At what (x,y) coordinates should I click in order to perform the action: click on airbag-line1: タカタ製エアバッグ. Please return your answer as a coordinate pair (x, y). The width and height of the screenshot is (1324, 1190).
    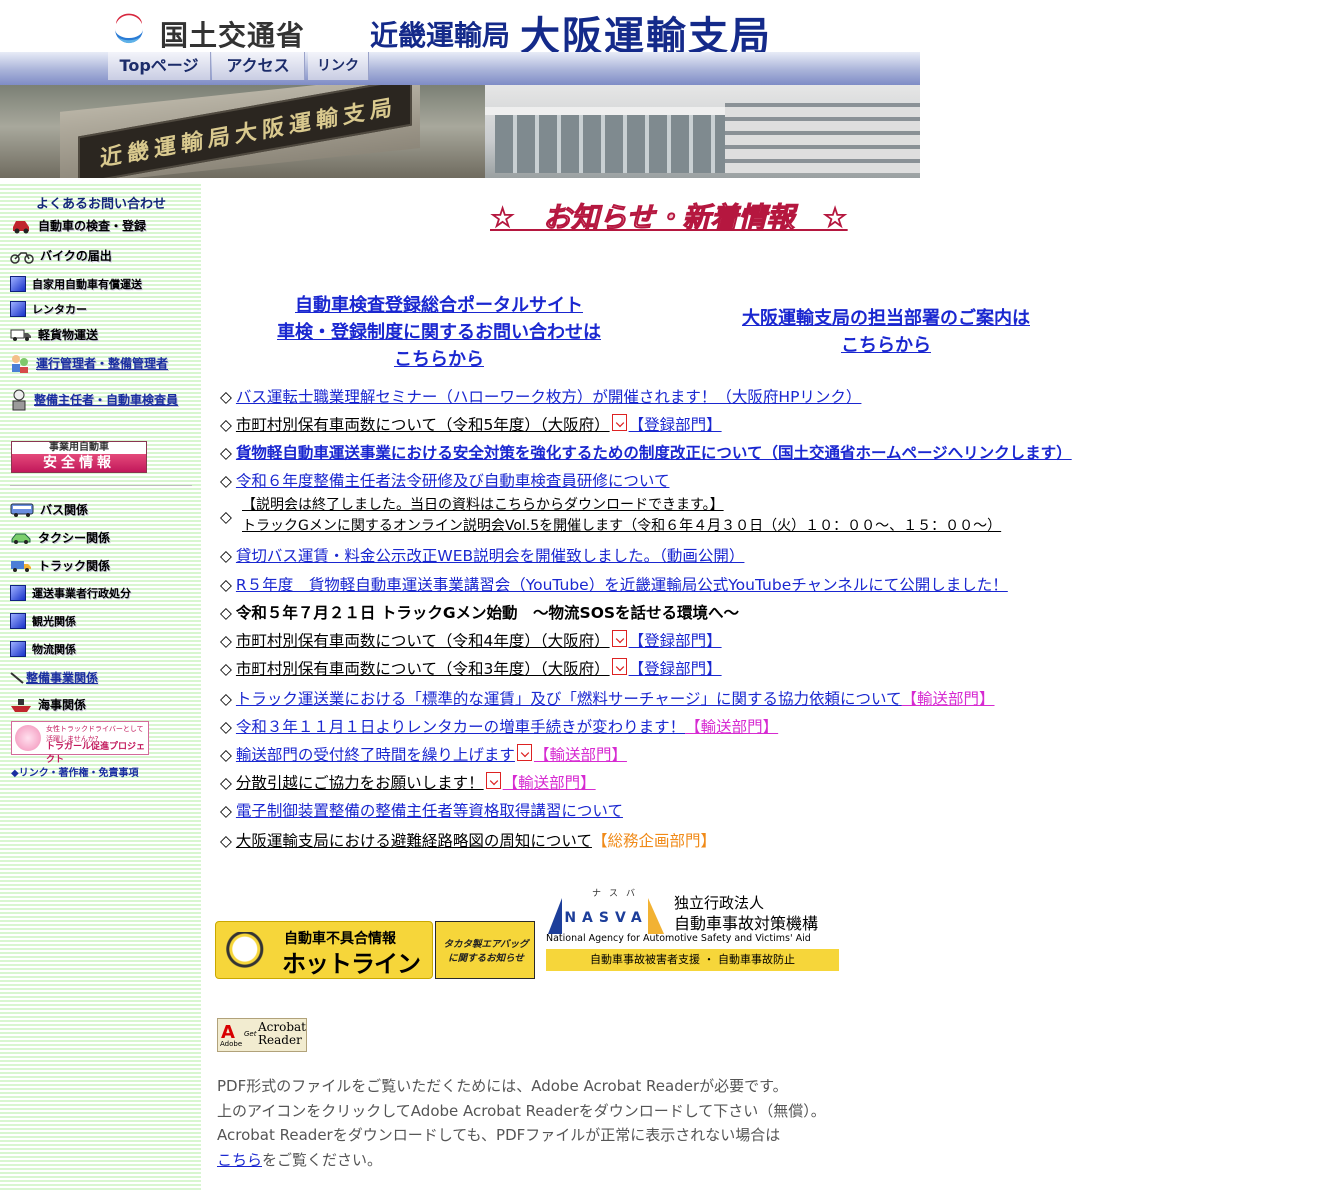
    Looking at the image, I should click on (486, 944).